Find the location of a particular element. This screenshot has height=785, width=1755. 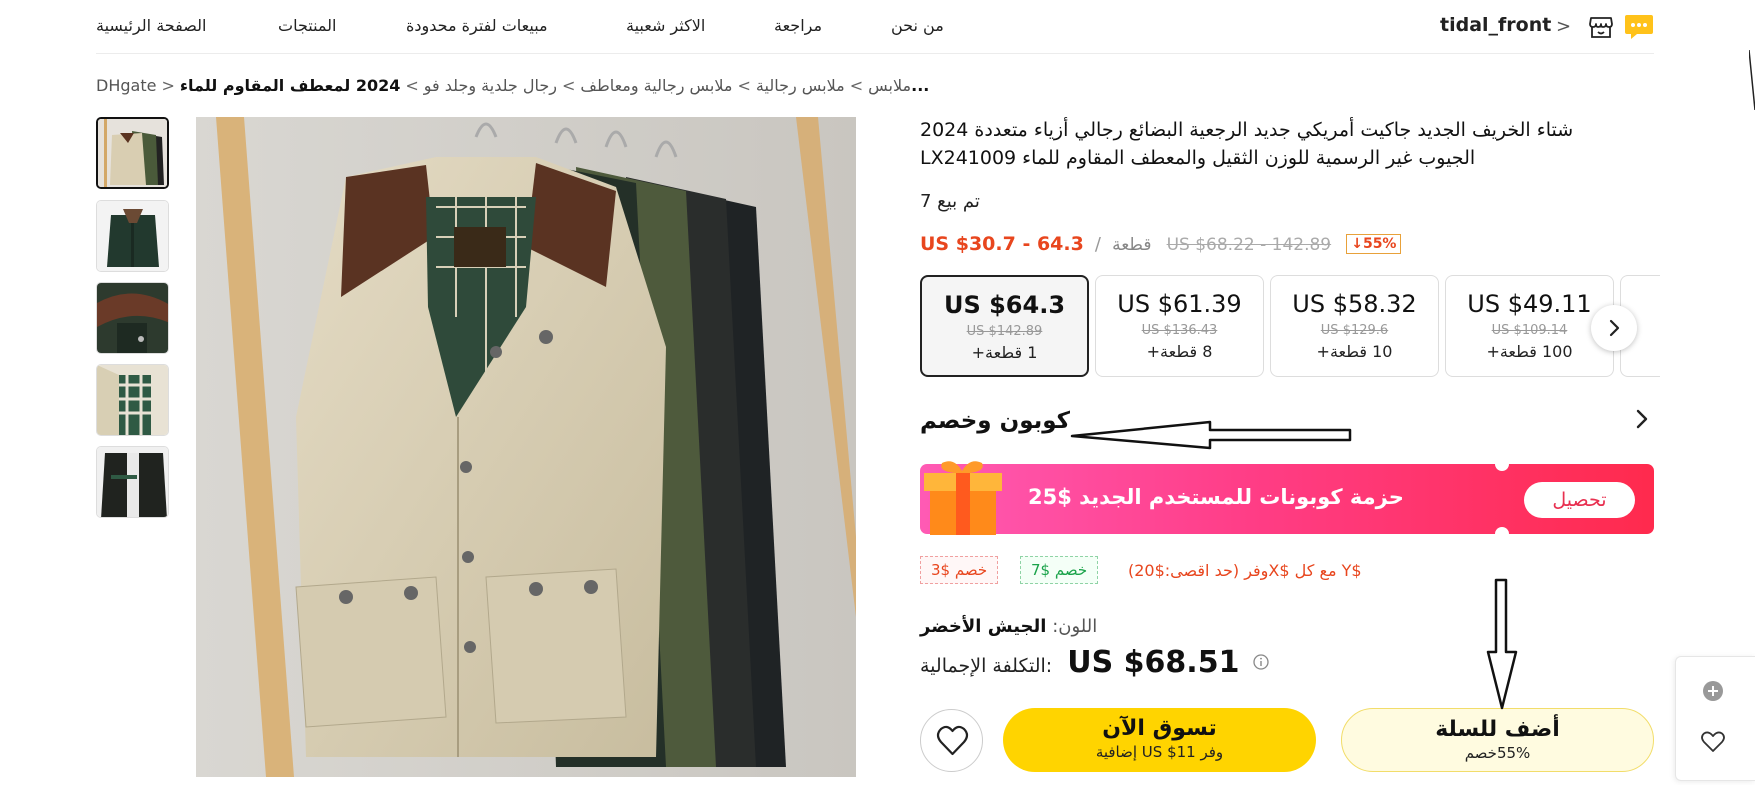

tier-quantity: 1 قطعة+ is located at coordinates (1004, 352).